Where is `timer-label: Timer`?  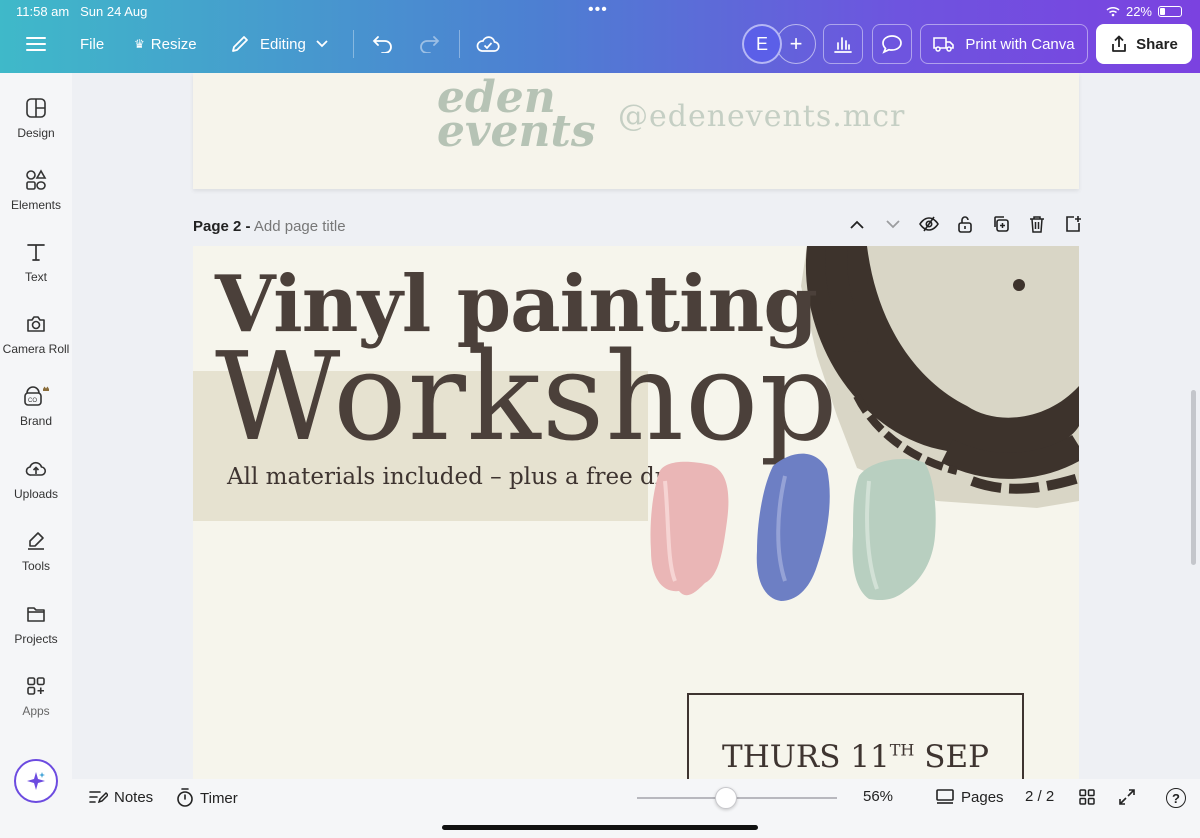 timer-label: Timer is located at coordinates (219, 798).